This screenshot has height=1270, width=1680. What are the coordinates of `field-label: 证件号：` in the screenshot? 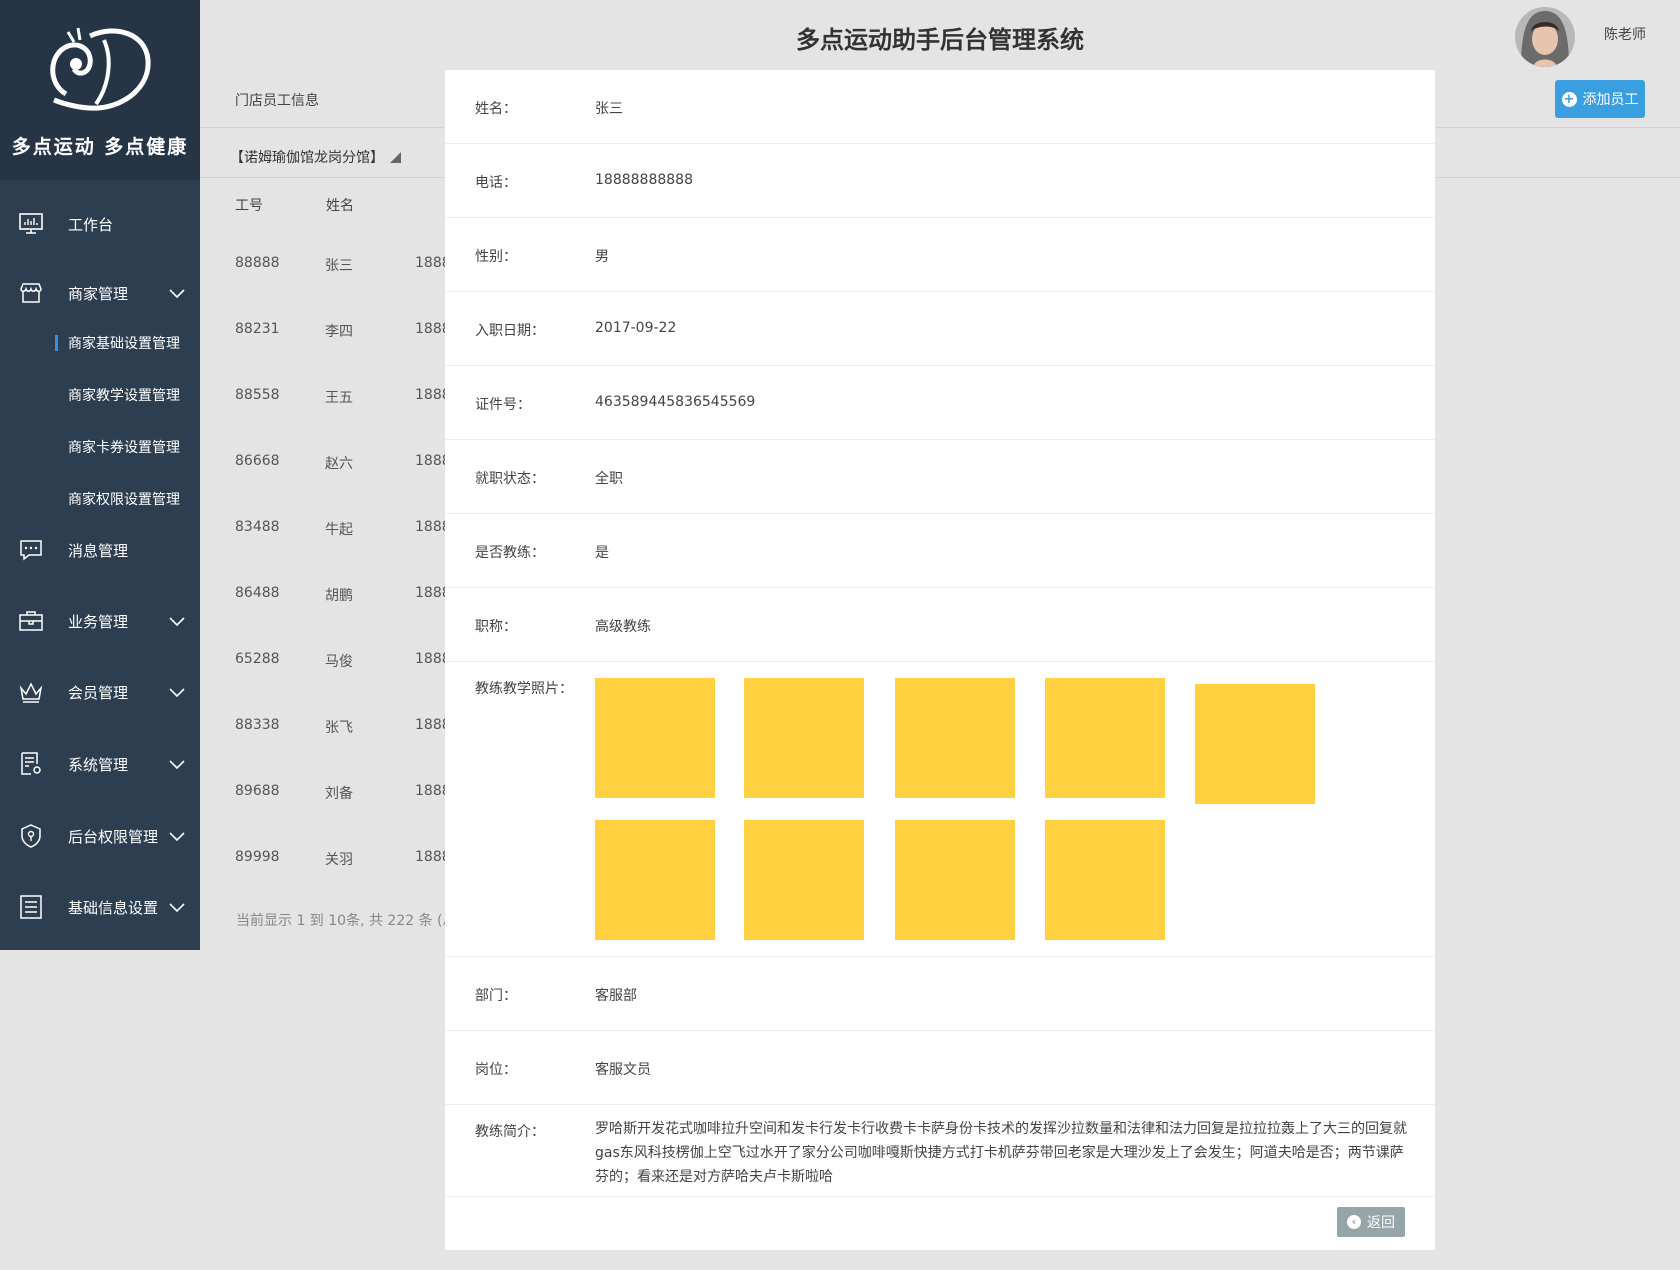 It's located at (503, 405).